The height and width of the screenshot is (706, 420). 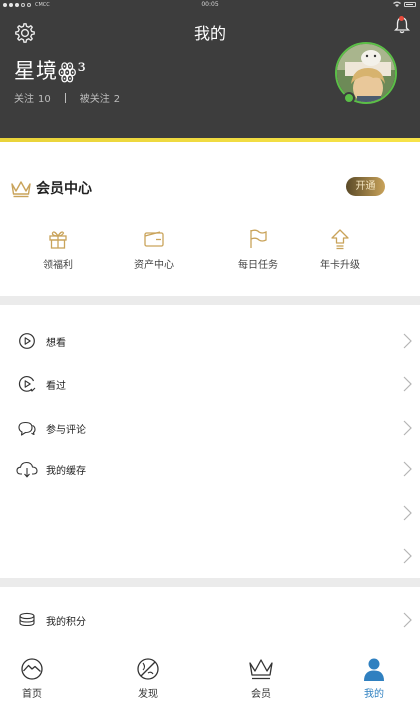 I want to click on list-item-comments: 参与评论, so click(x=210, y=428).